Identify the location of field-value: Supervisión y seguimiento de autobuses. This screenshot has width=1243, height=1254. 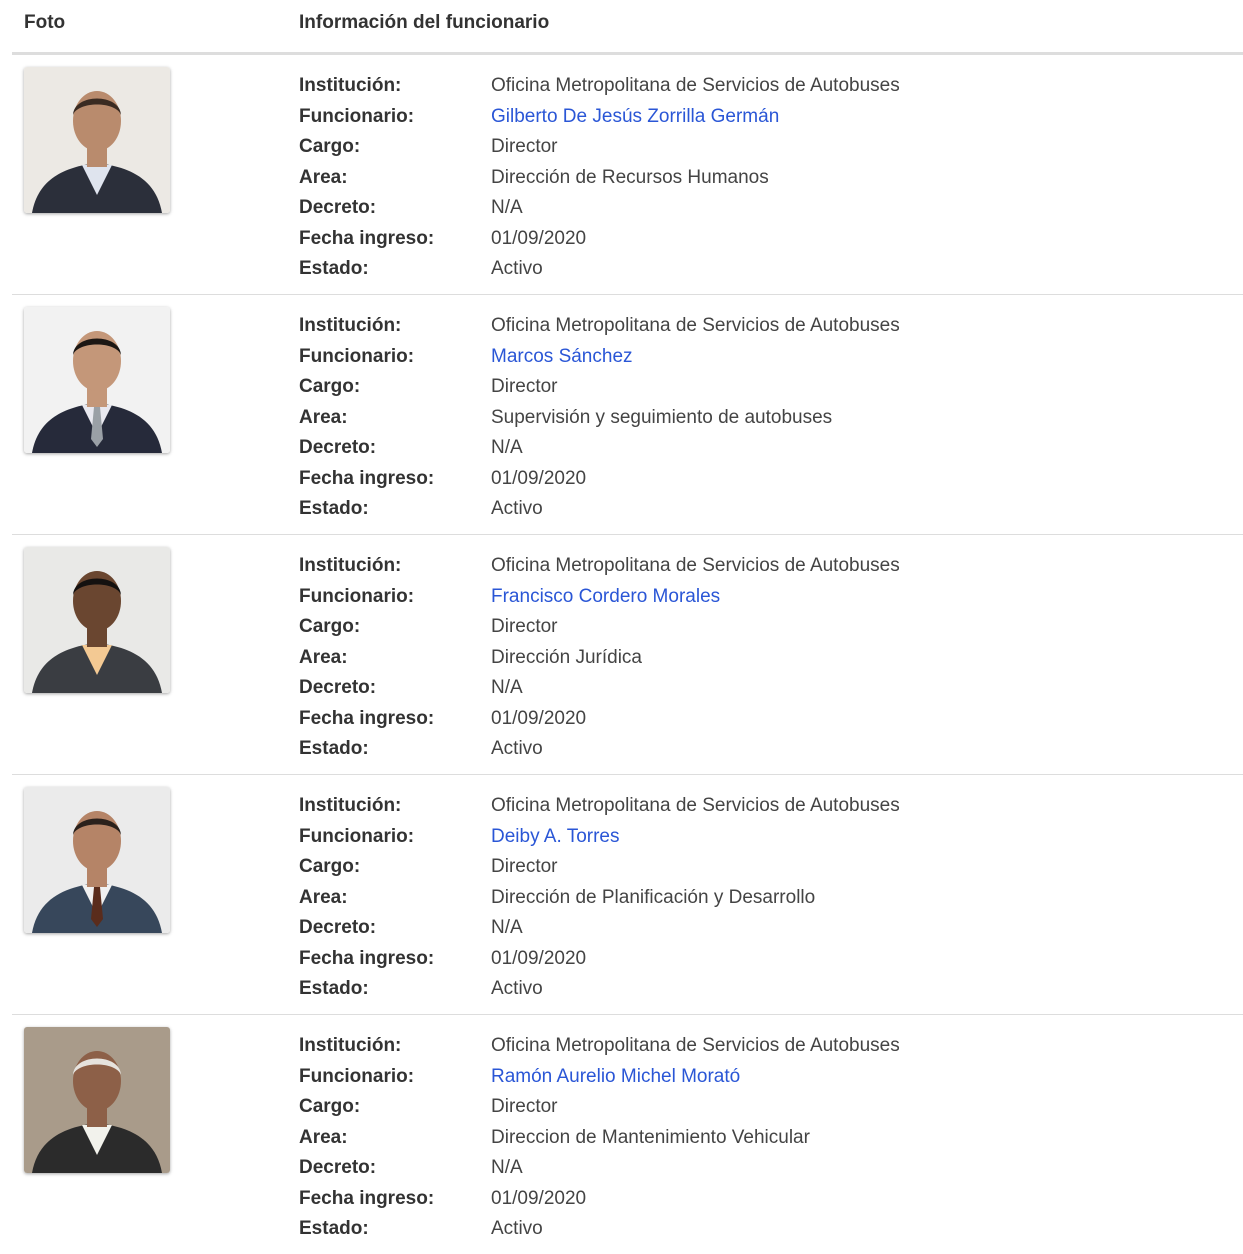
(662, 417).